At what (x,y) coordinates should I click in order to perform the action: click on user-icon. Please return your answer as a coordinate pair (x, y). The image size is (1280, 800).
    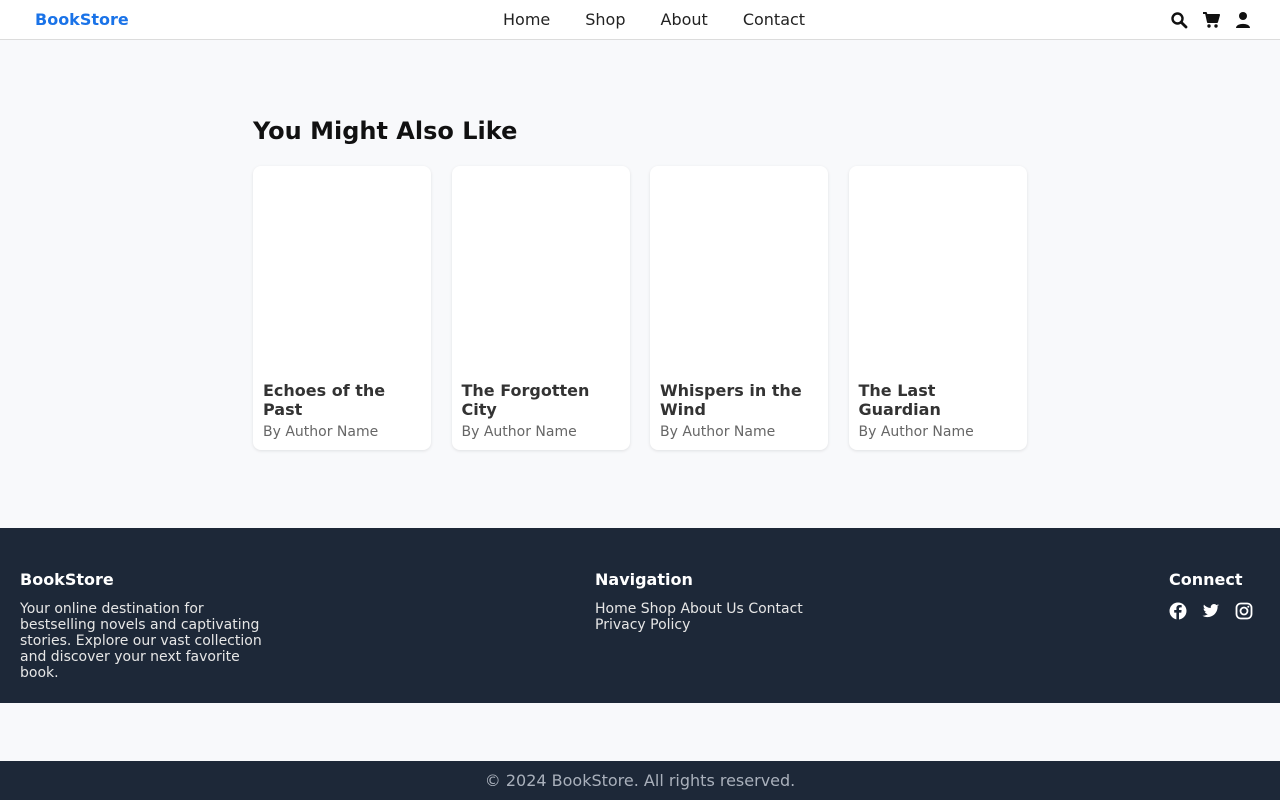
    Looking at the image, I should click on (1243, 20).